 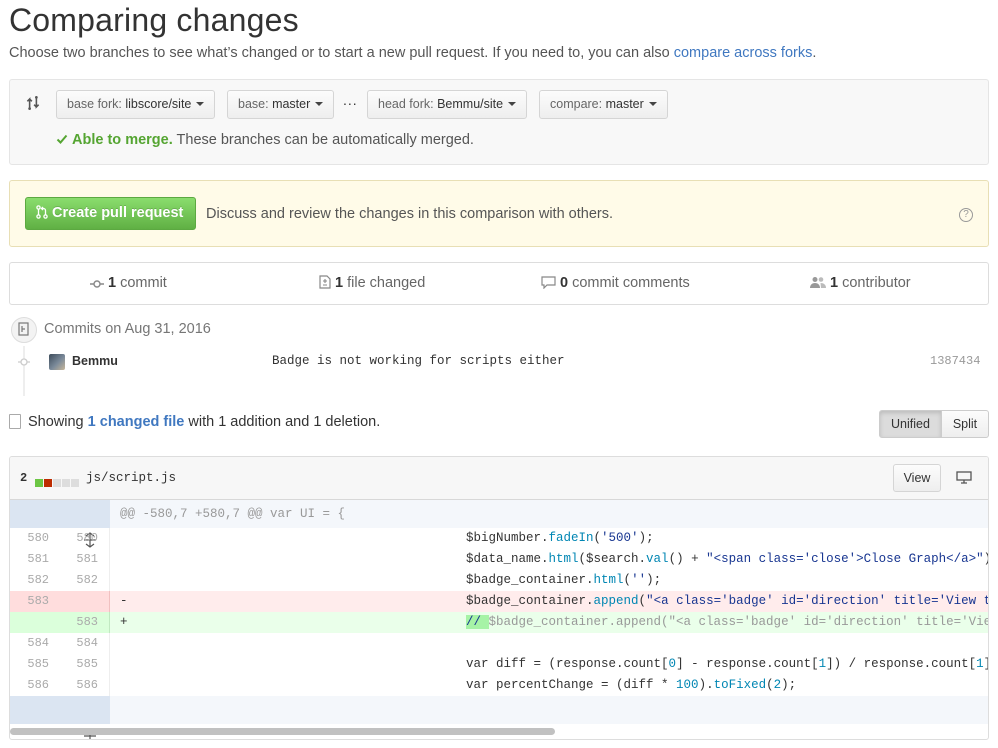 I want to click on addition-marker: +, so click(x=124, y=622).